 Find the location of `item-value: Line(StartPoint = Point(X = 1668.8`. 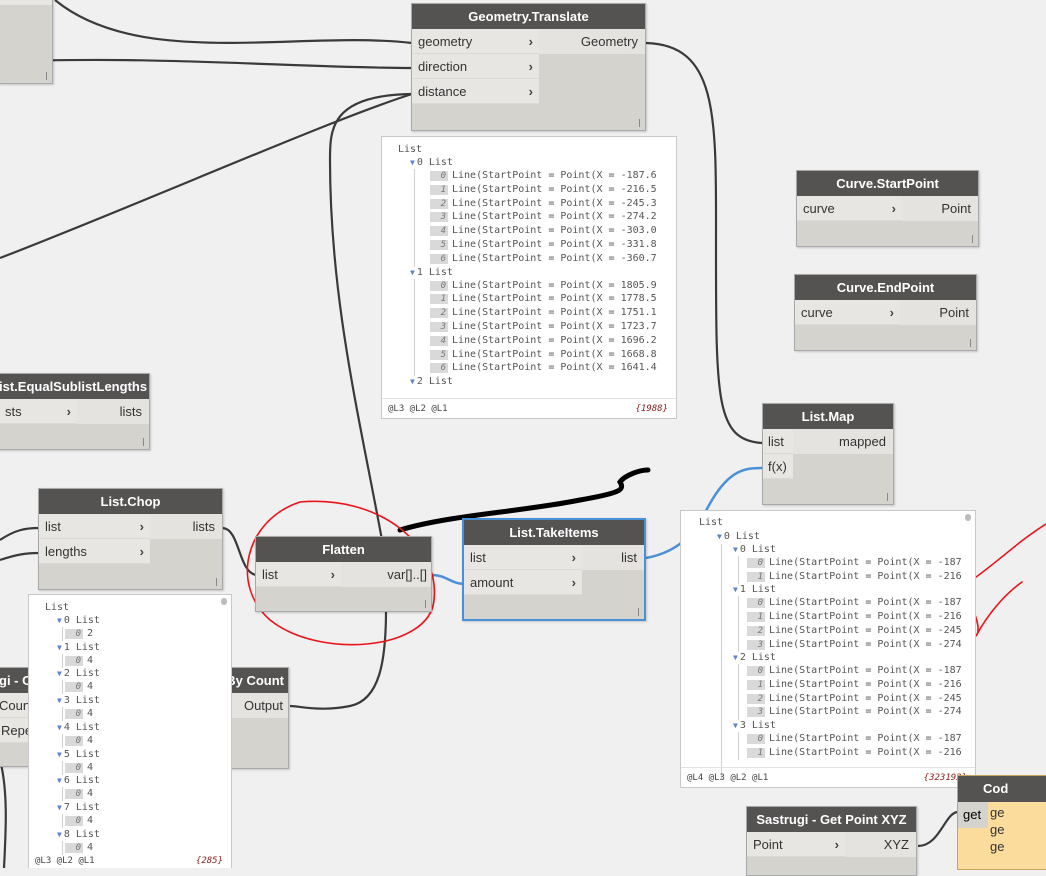

item-value: Line(StartPoint = Point(X = 1668.8 is located at coordinates (554, 354).